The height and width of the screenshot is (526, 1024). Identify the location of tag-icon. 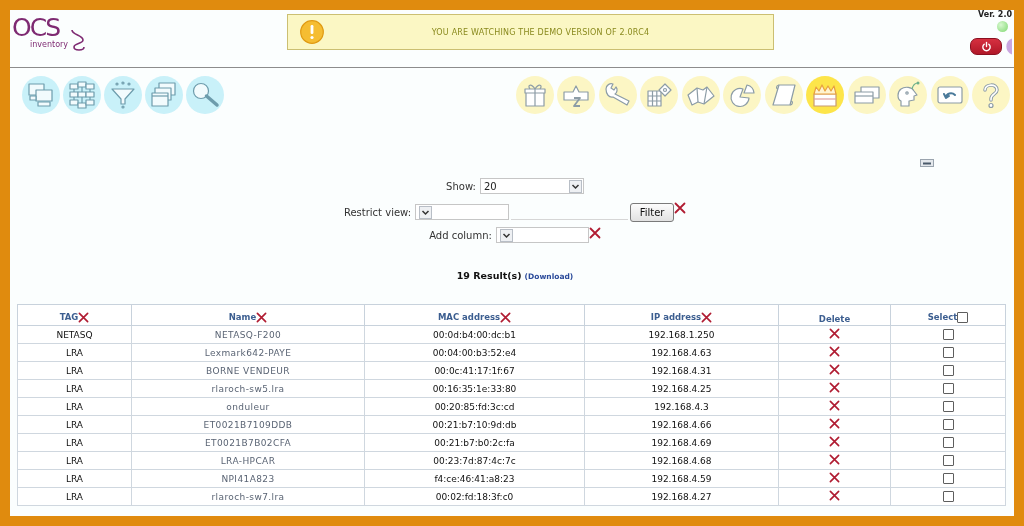
(576, 95).